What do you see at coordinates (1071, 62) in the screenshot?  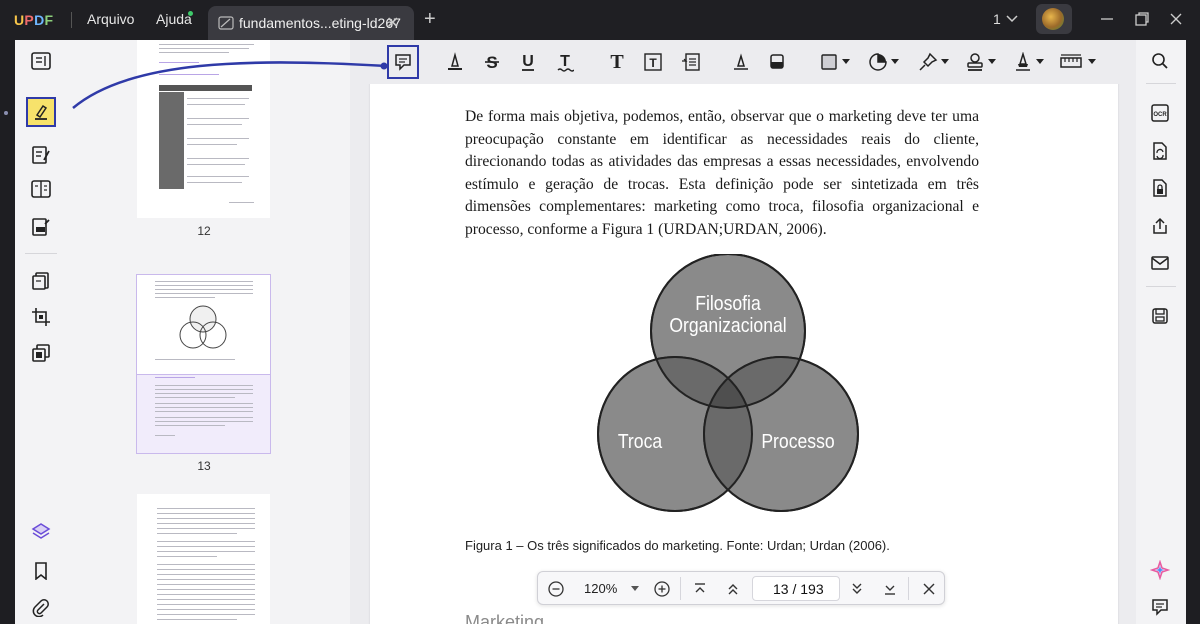 I see `measure-tool` at bounding box center [1071, 62].